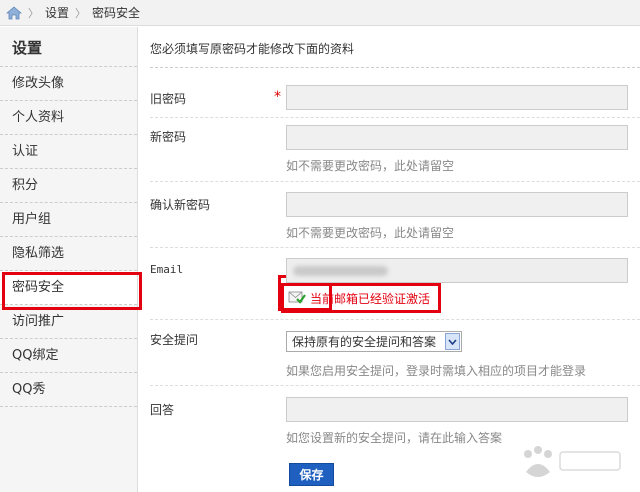  Describe the element at coordinates (311, 474) in the screenshot. I see `save-button: 保存` at that location.